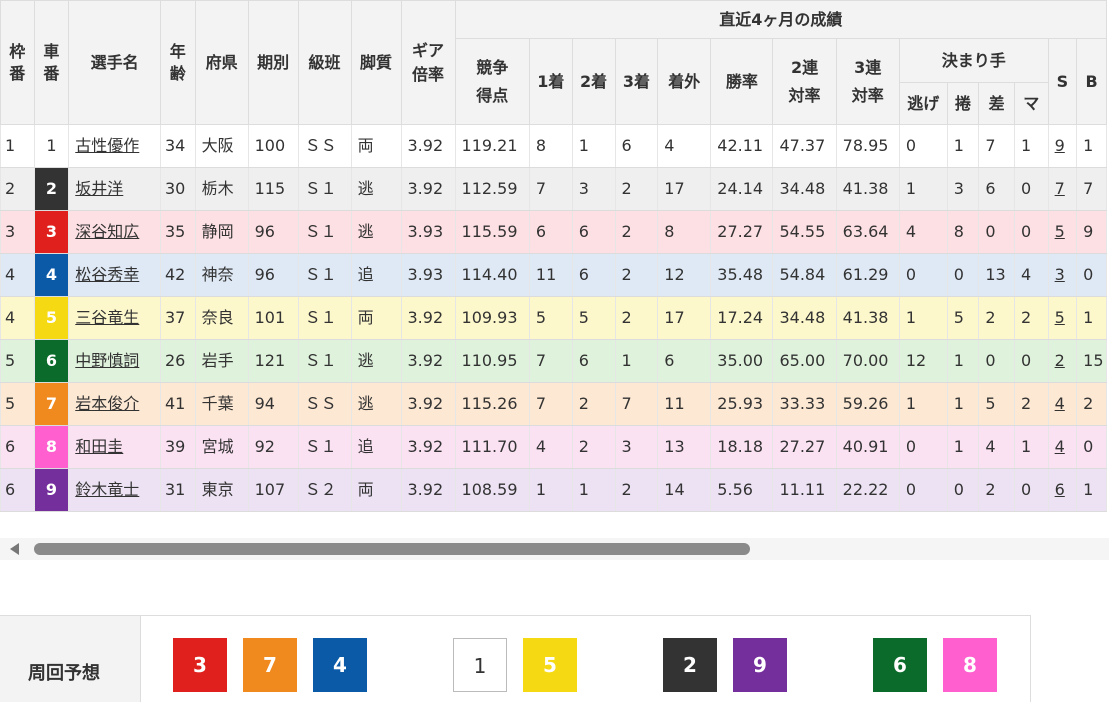 The image size is (1109, 702). What do you see at coordinates (51, 62) in the screenshot?
I see `header-car: 車番` at bounding box center [51, 62].